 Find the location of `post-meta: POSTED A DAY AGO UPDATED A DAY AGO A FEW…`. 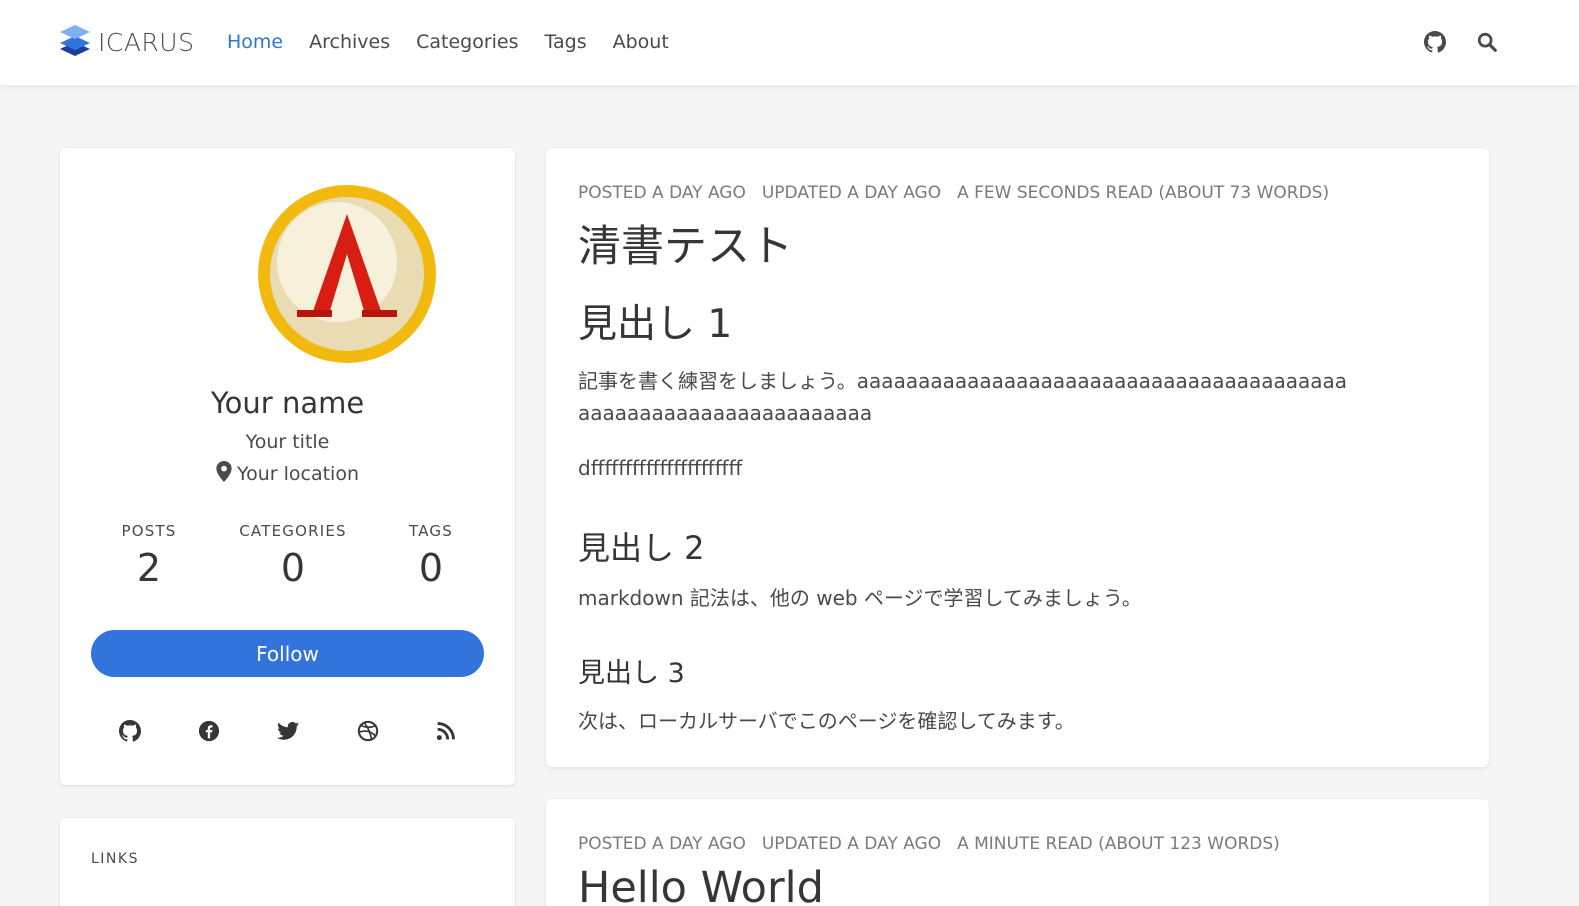

post-meta: POSTED A DAY AGO UPDATED A DAY AGO A FEW… is located at coordinates (953, 193).